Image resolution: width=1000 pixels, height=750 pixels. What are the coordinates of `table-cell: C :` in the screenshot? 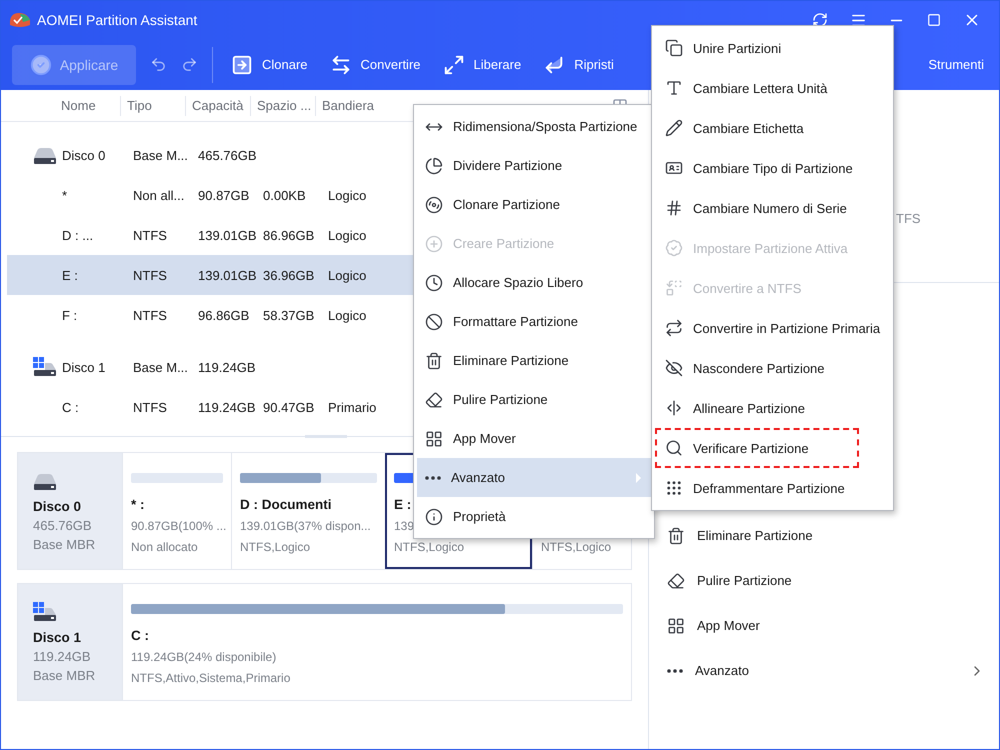 It's located at (70, 407).